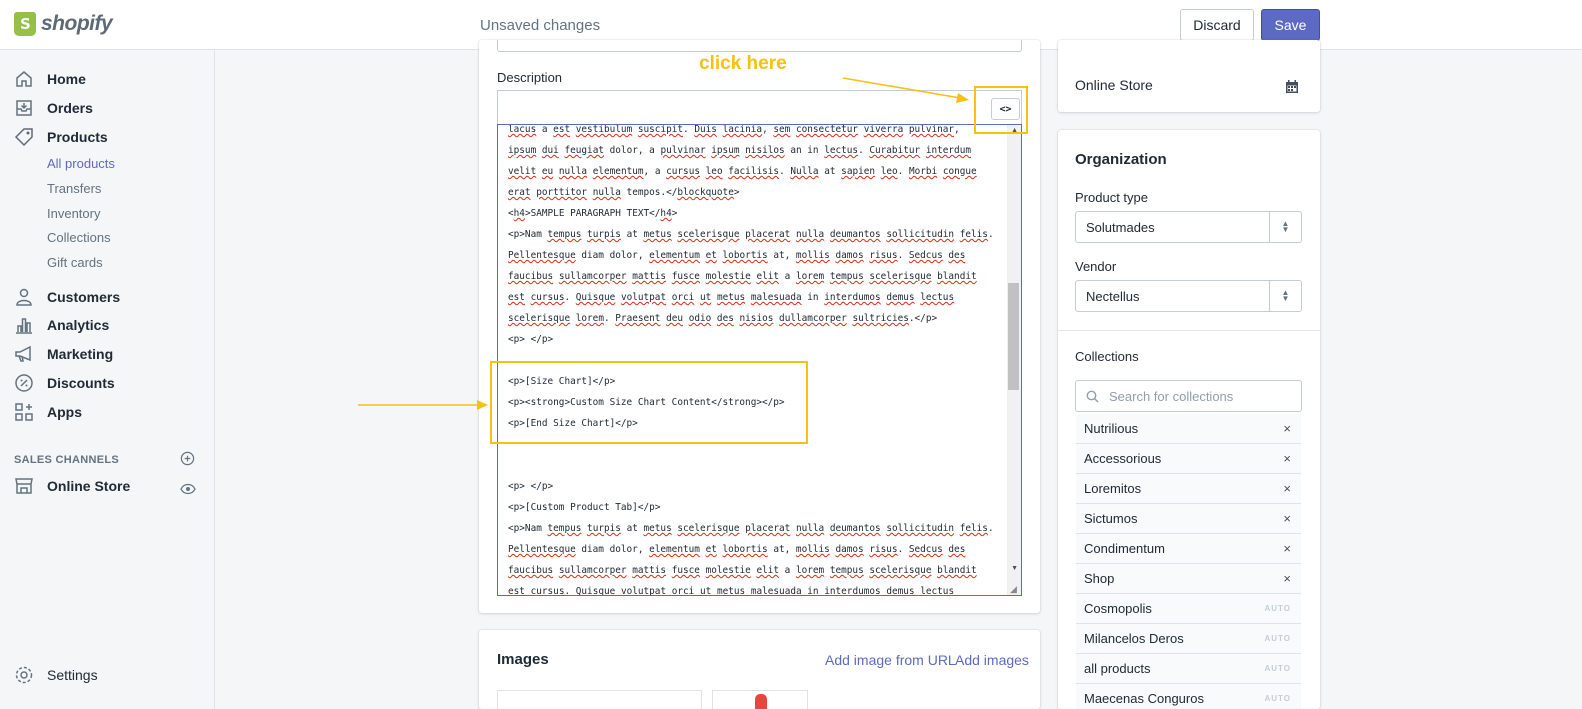  I want to click on editor-scrollbar: ▲ ▼, so click(1014, 360).